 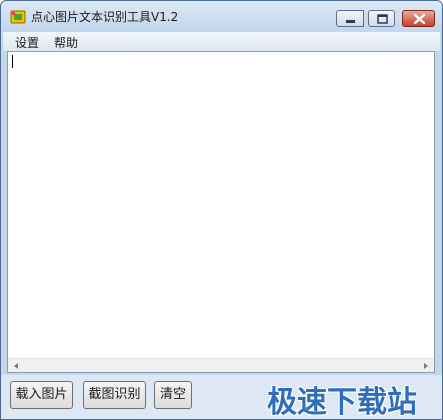 I want to click on scroll-left-arrow-icon, so click(x=16, y=366).